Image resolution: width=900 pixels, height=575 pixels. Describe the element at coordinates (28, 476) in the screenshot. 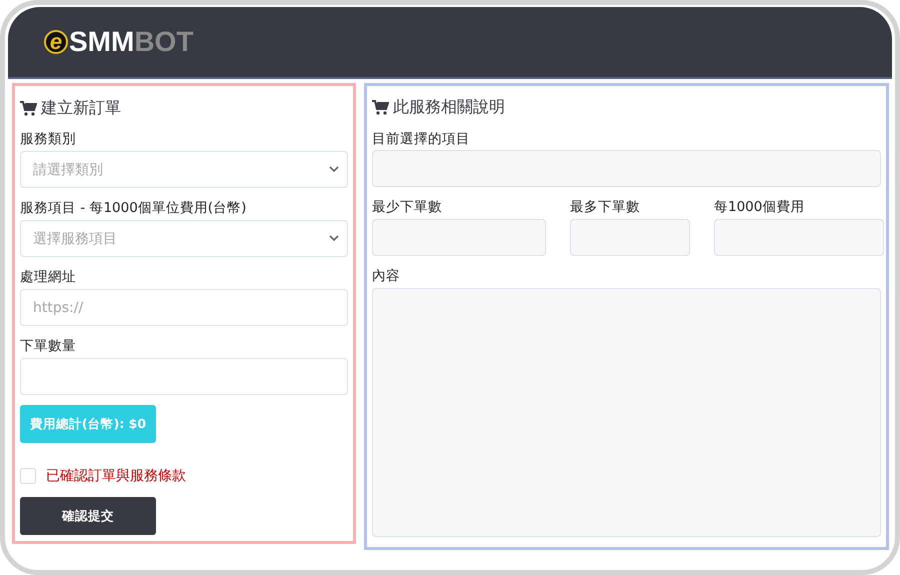

I see `checkbox` at that location.